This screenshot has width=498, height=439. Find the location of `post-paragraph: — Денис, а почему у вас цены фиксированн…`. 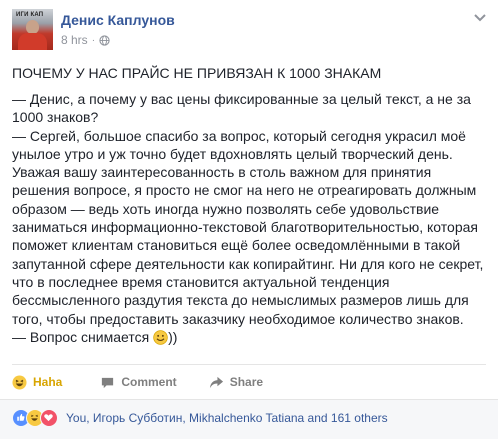

post-paragraph: — Денис, а почему у вас цены фиксированн… is located at coordinates (241, 108).